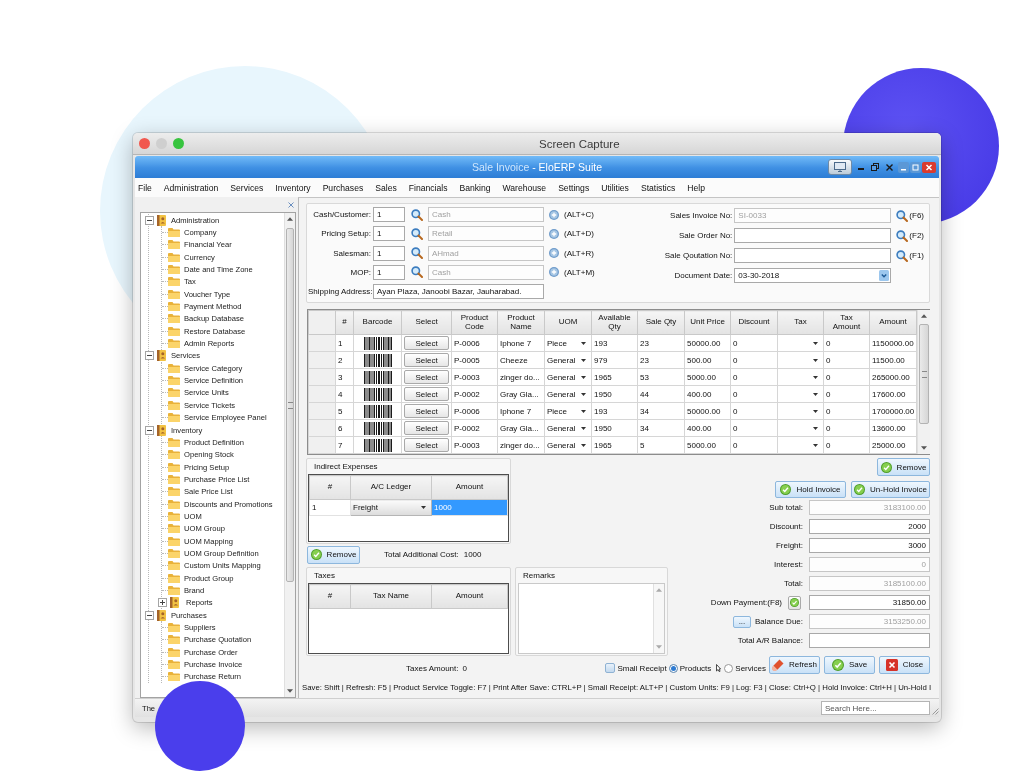 The height and width of the screenshot is (784, 1024). Describe the element at coordinates (293, 187) in the screenshot. I see `menu-item: Inventory` at that location.